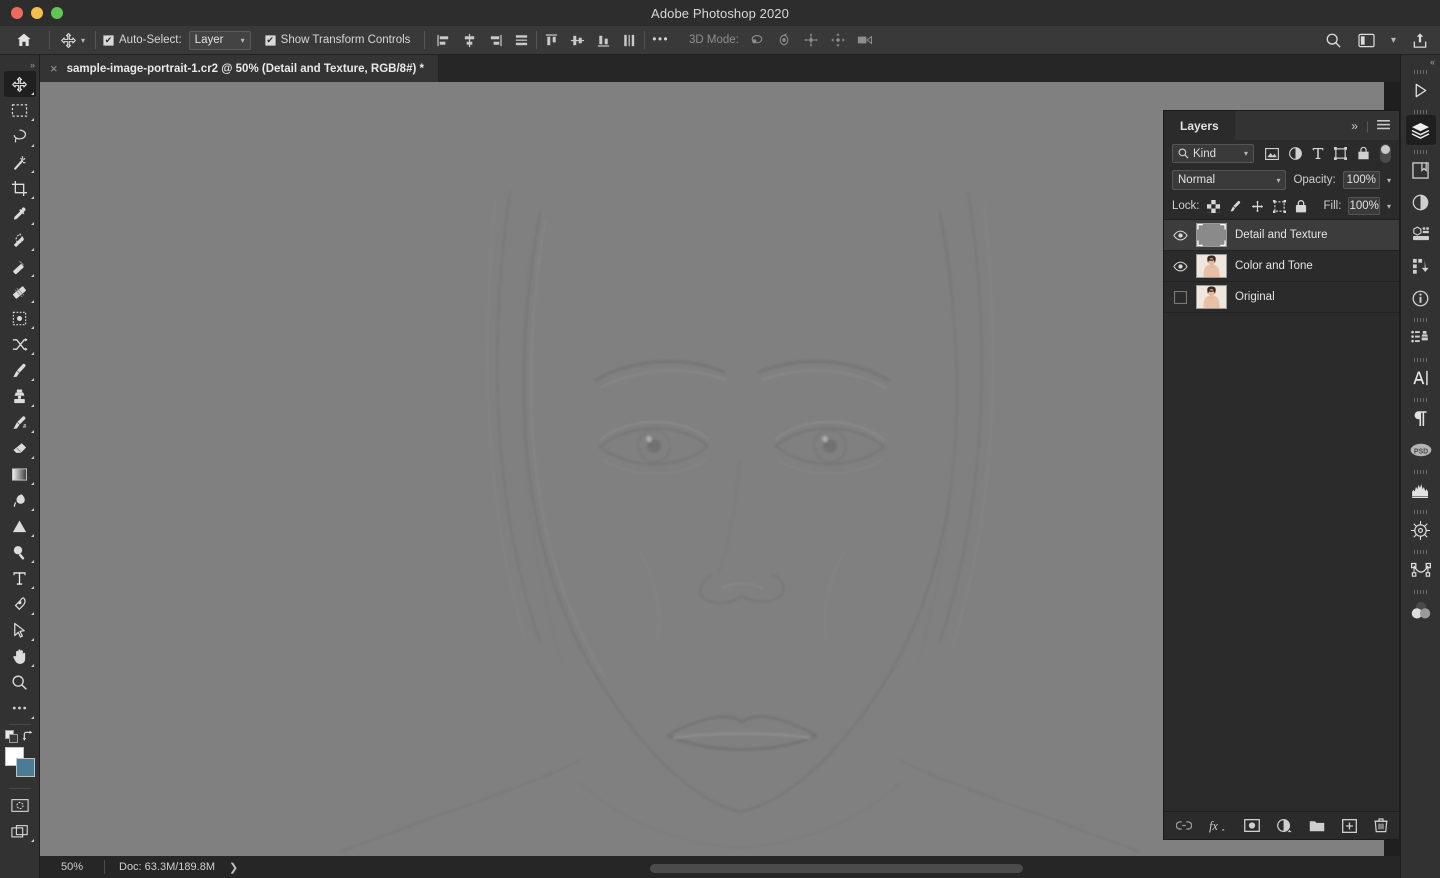 The image size is (1440, 878). I want to click on brush-tool, so click(20, 370).